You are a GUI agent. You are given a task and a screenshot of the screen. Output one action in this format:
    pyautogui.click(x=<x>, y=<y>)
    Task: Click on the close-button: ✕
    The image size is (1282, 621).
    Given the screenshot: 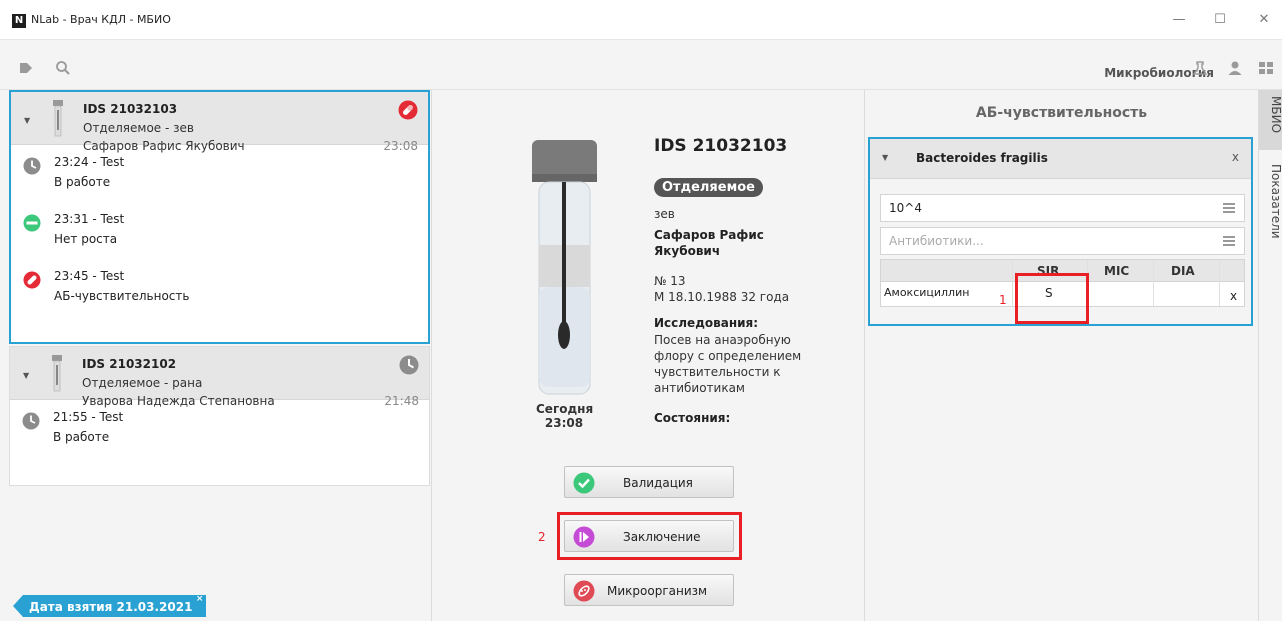 What is the action you would take?
    pyautogui.click(x=1264, y=20)
    